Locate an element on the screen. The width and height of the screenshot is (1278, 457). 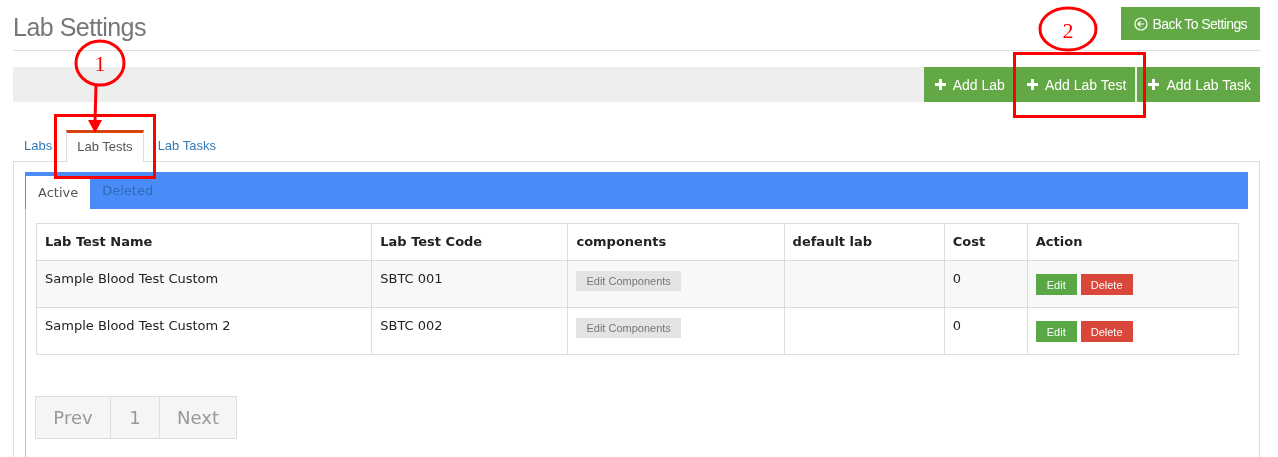
column-header: Lab Test Code is located at coordinates (469, 242).